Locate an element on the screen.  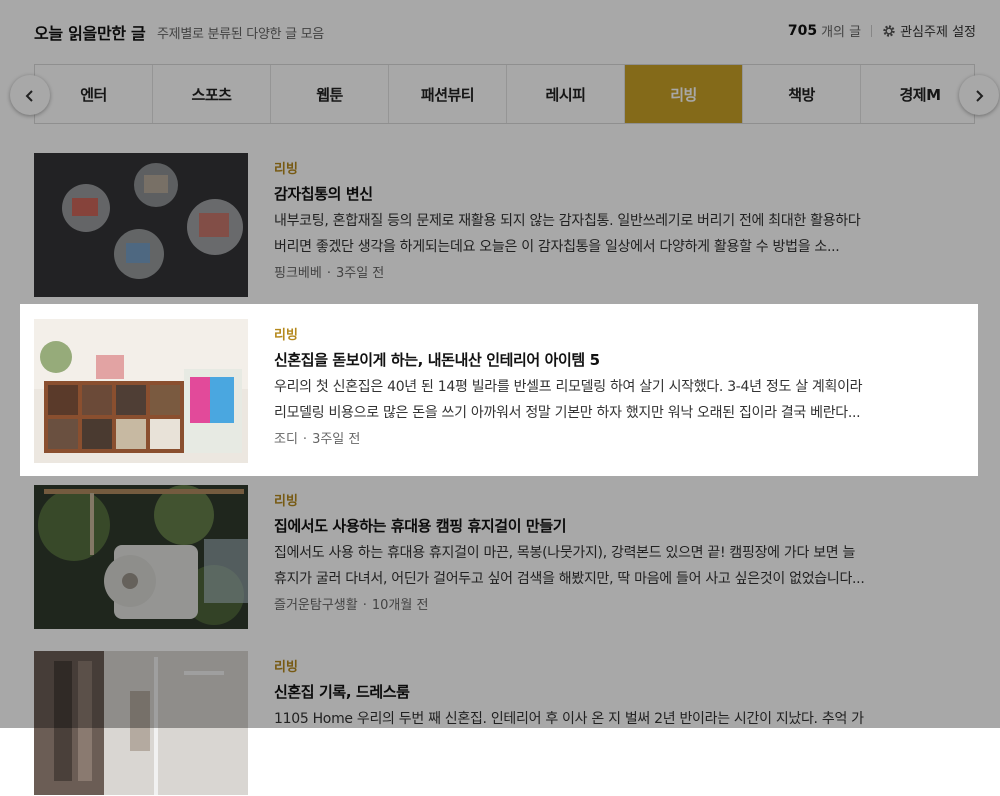
tab-strip: 엔터 스포츠 웹툰 패션뷰티 레시피 리빙 책방 경제M is located at coordinates (504, 94).